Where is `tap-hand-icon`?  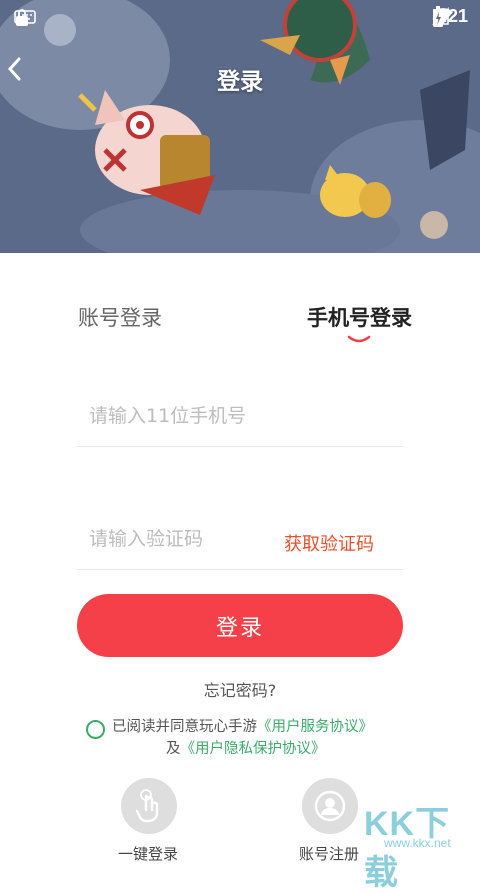 tap-hand-icon is located at coordinates (147, 806).